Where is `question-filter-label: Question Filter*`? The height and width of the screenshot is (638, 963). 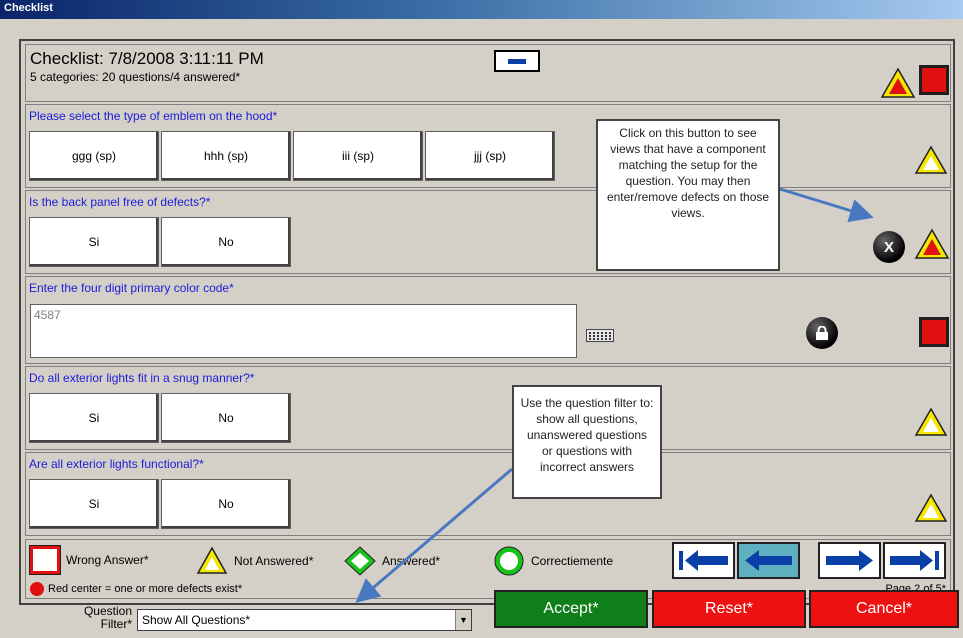
question-filter-label: Question Filter* is located at coordinates (107, 617).